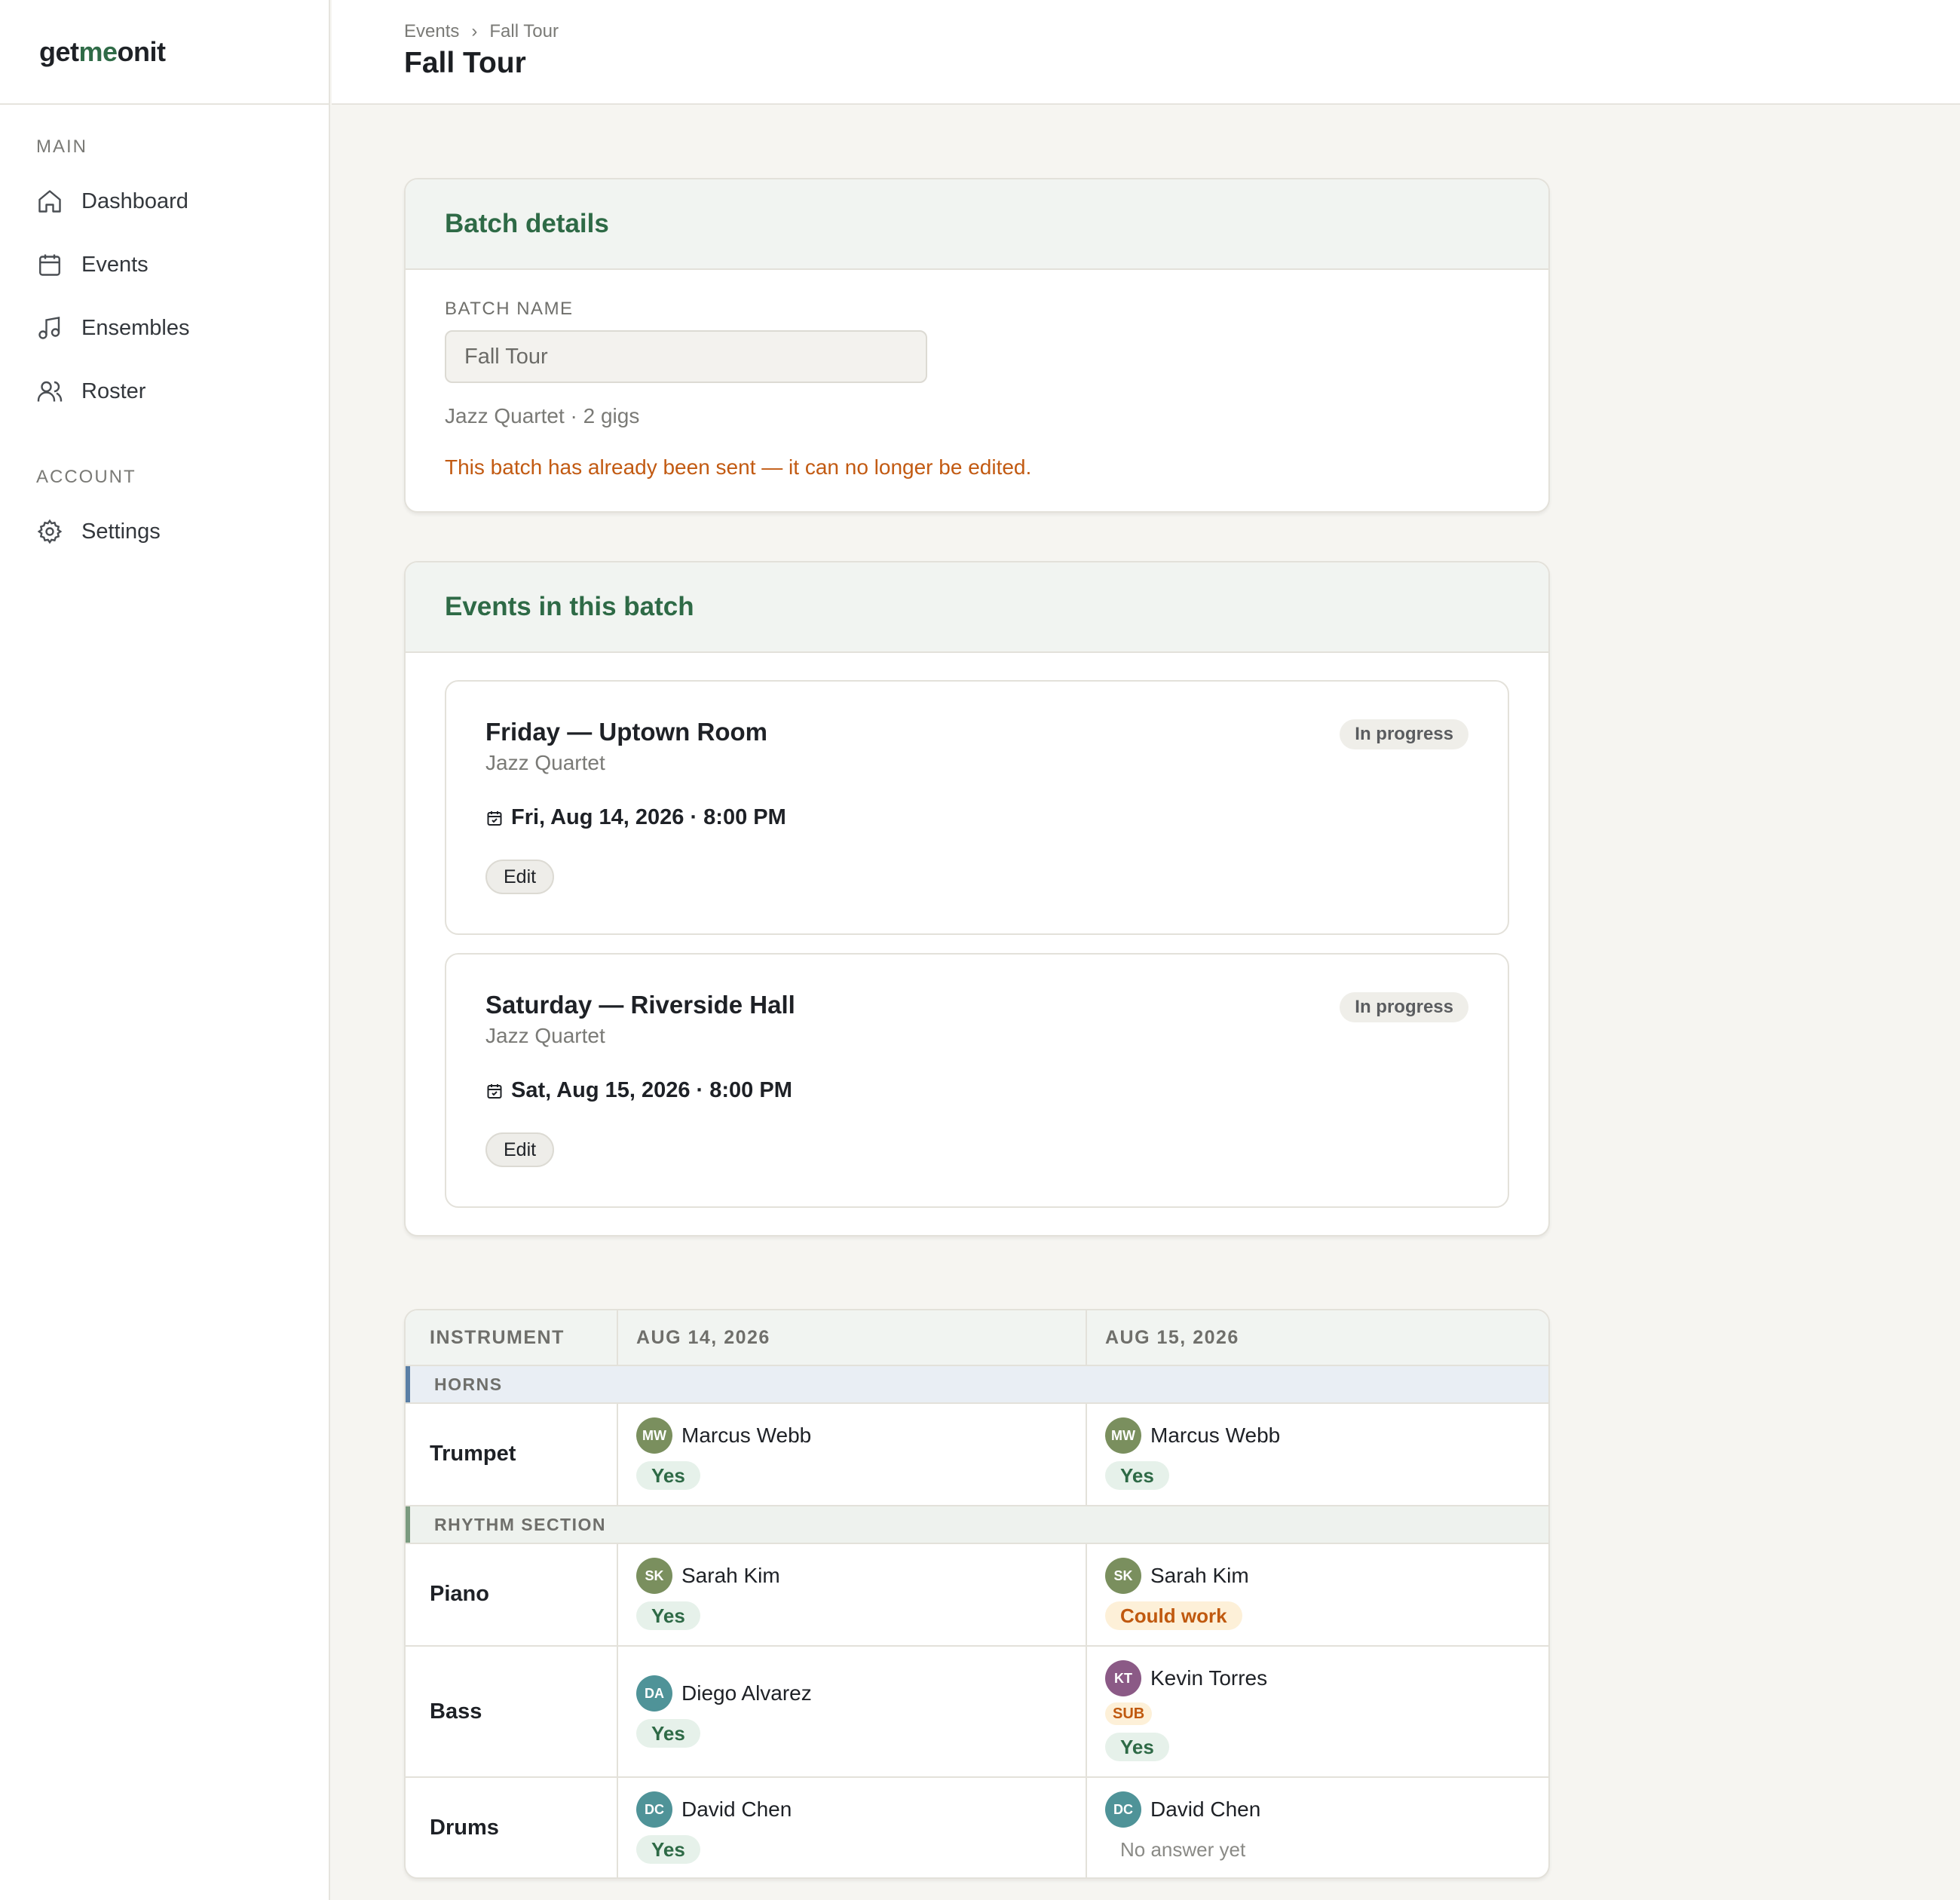  What do you see at coordinates (686, 356) in the screenshot?
I see `batch-name-input` at bounding box center [686, 356].